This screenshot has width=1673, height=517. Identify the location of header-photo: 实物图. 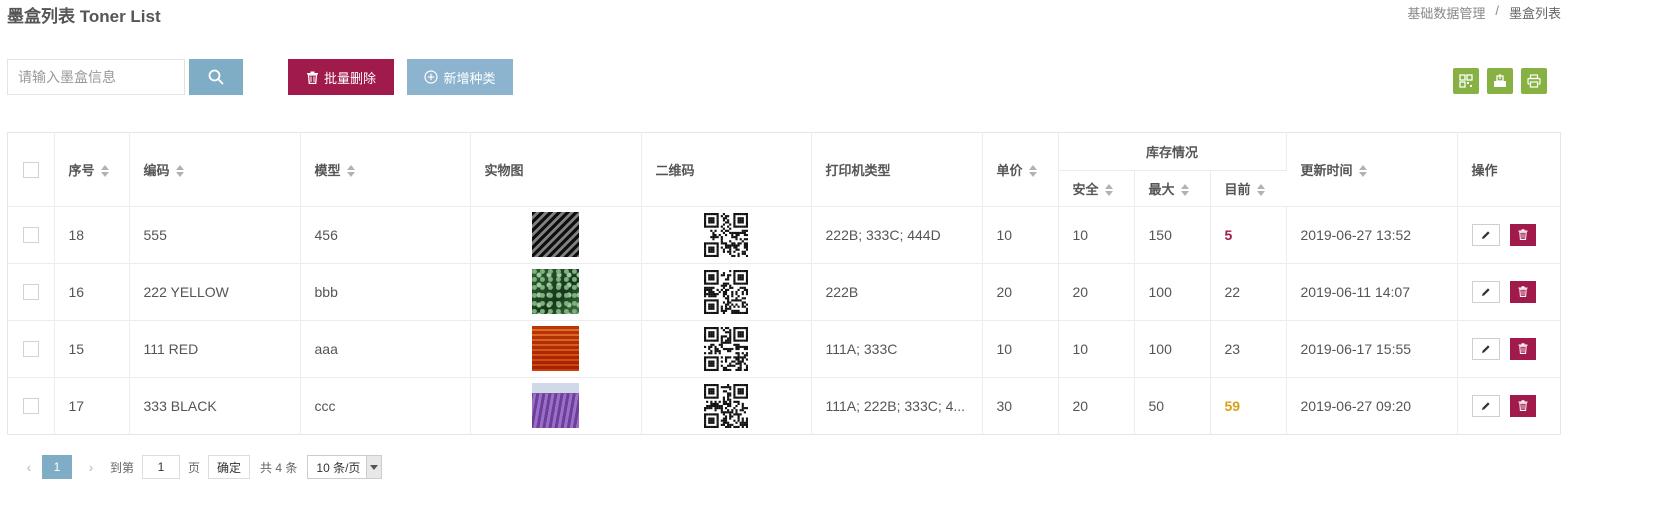
(556, 170).